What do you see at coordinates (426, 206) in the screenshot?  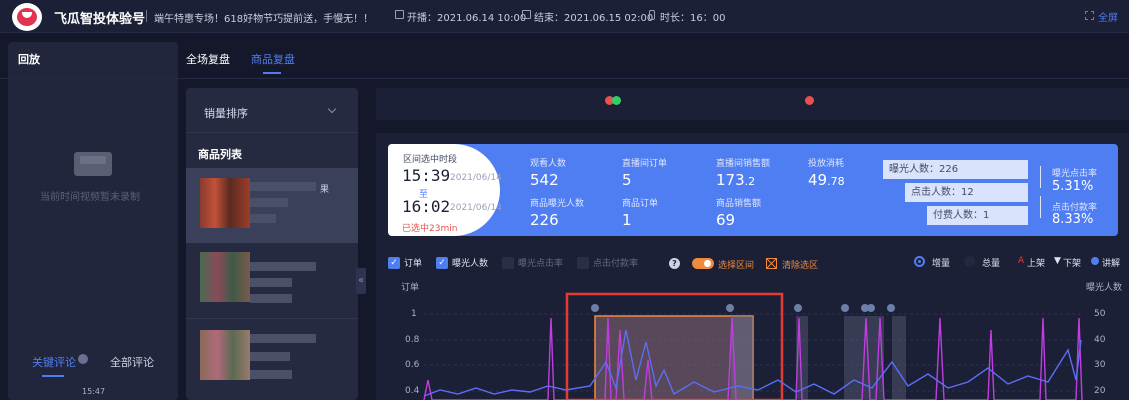 I see `interval-end-time: 16:02` at bounding box center [426, 206].